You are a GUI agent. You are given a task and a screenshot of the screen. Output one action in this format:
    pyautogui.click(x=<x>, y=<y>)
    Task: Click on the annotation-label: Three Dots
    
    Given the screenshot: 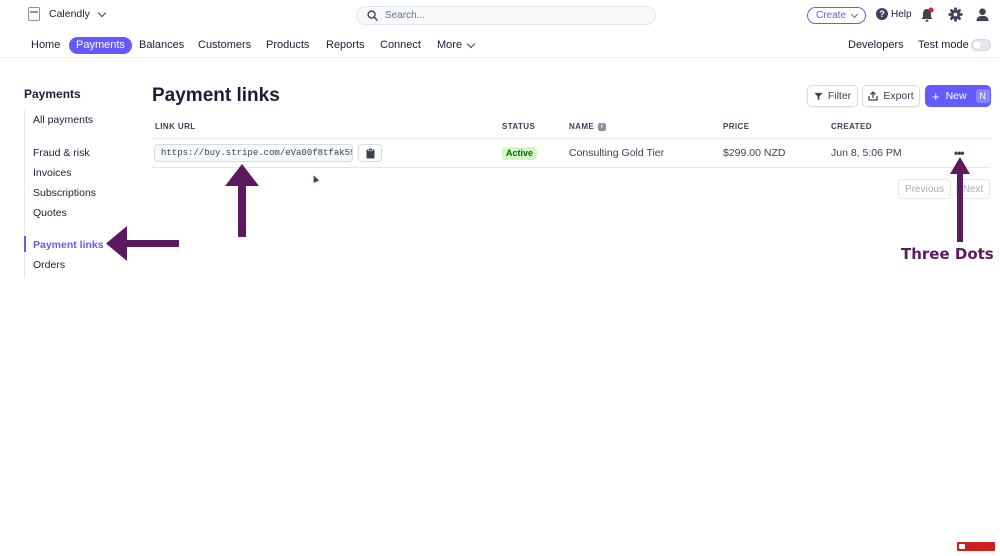 What is the action you would take?
    pyautogui.click(x=947, y=254)
    